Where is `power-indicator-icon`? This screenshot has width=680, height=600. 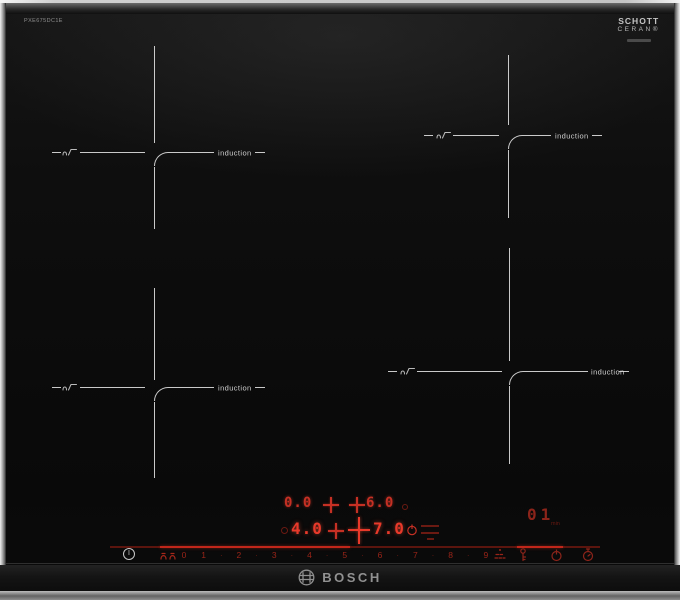
power-indicator-icon is located at coordinates (412, 530).